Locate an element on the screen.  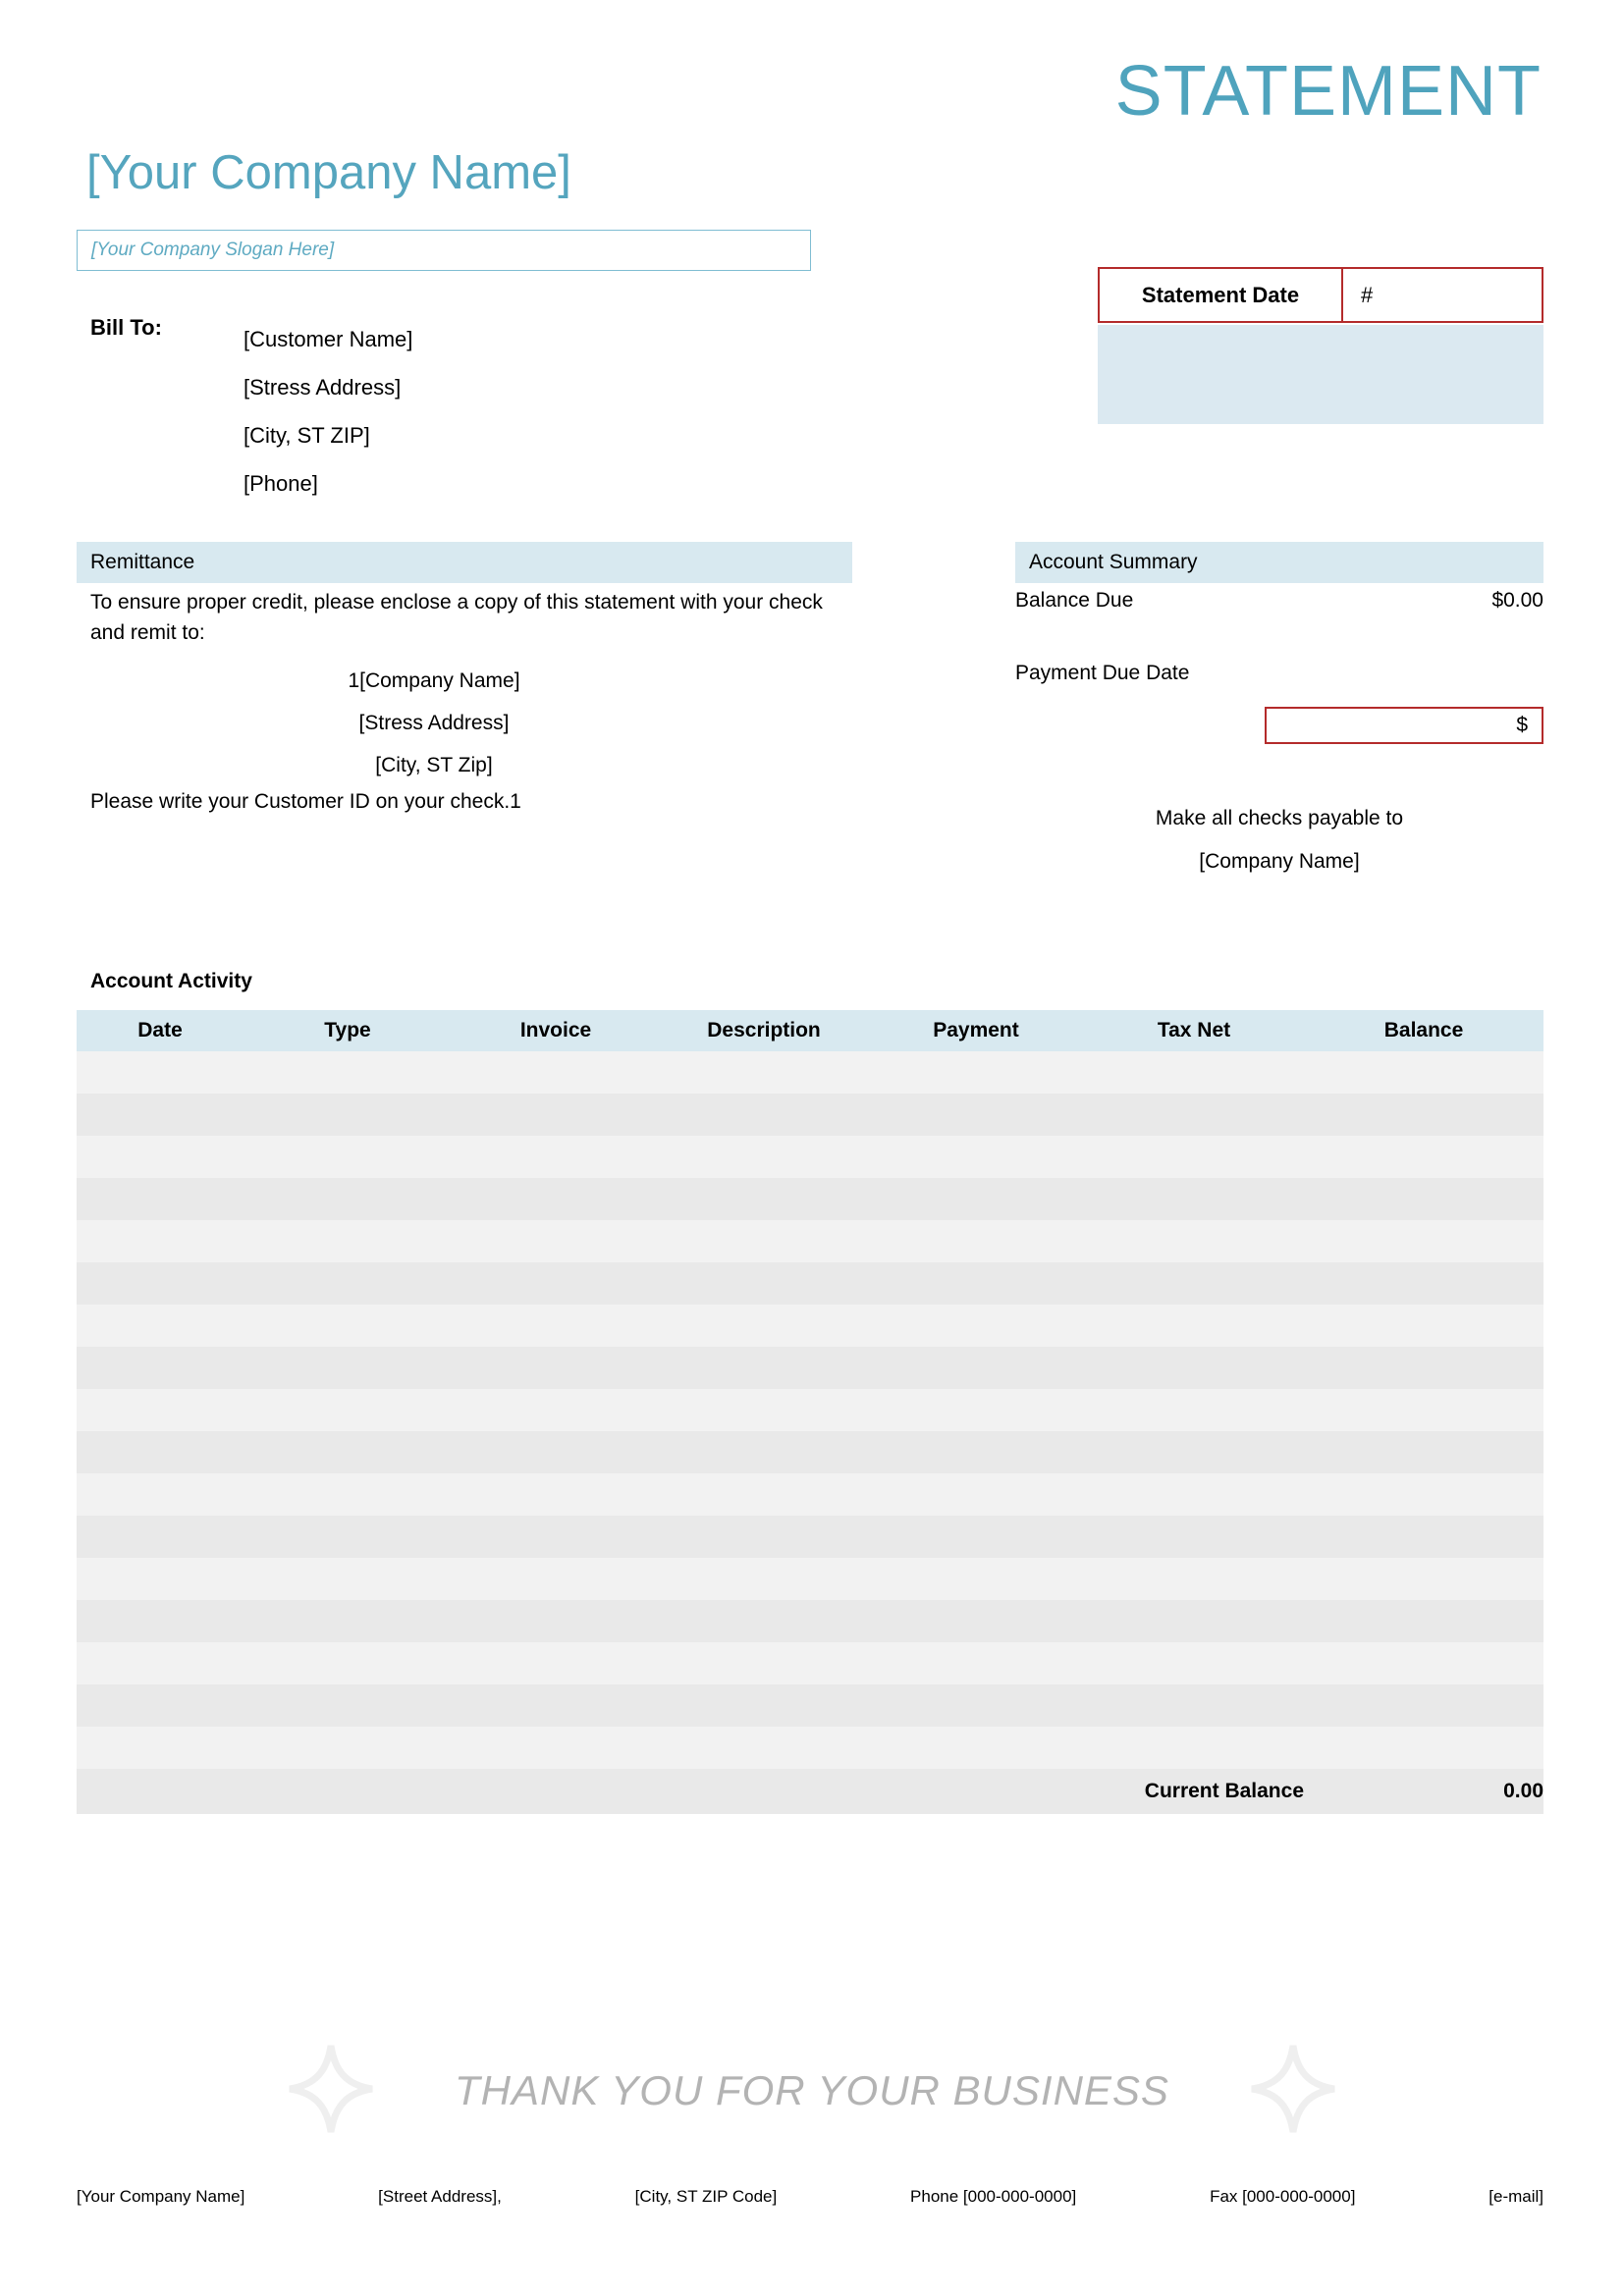
column-header-type: Type is located at coordinates (348, 1031).